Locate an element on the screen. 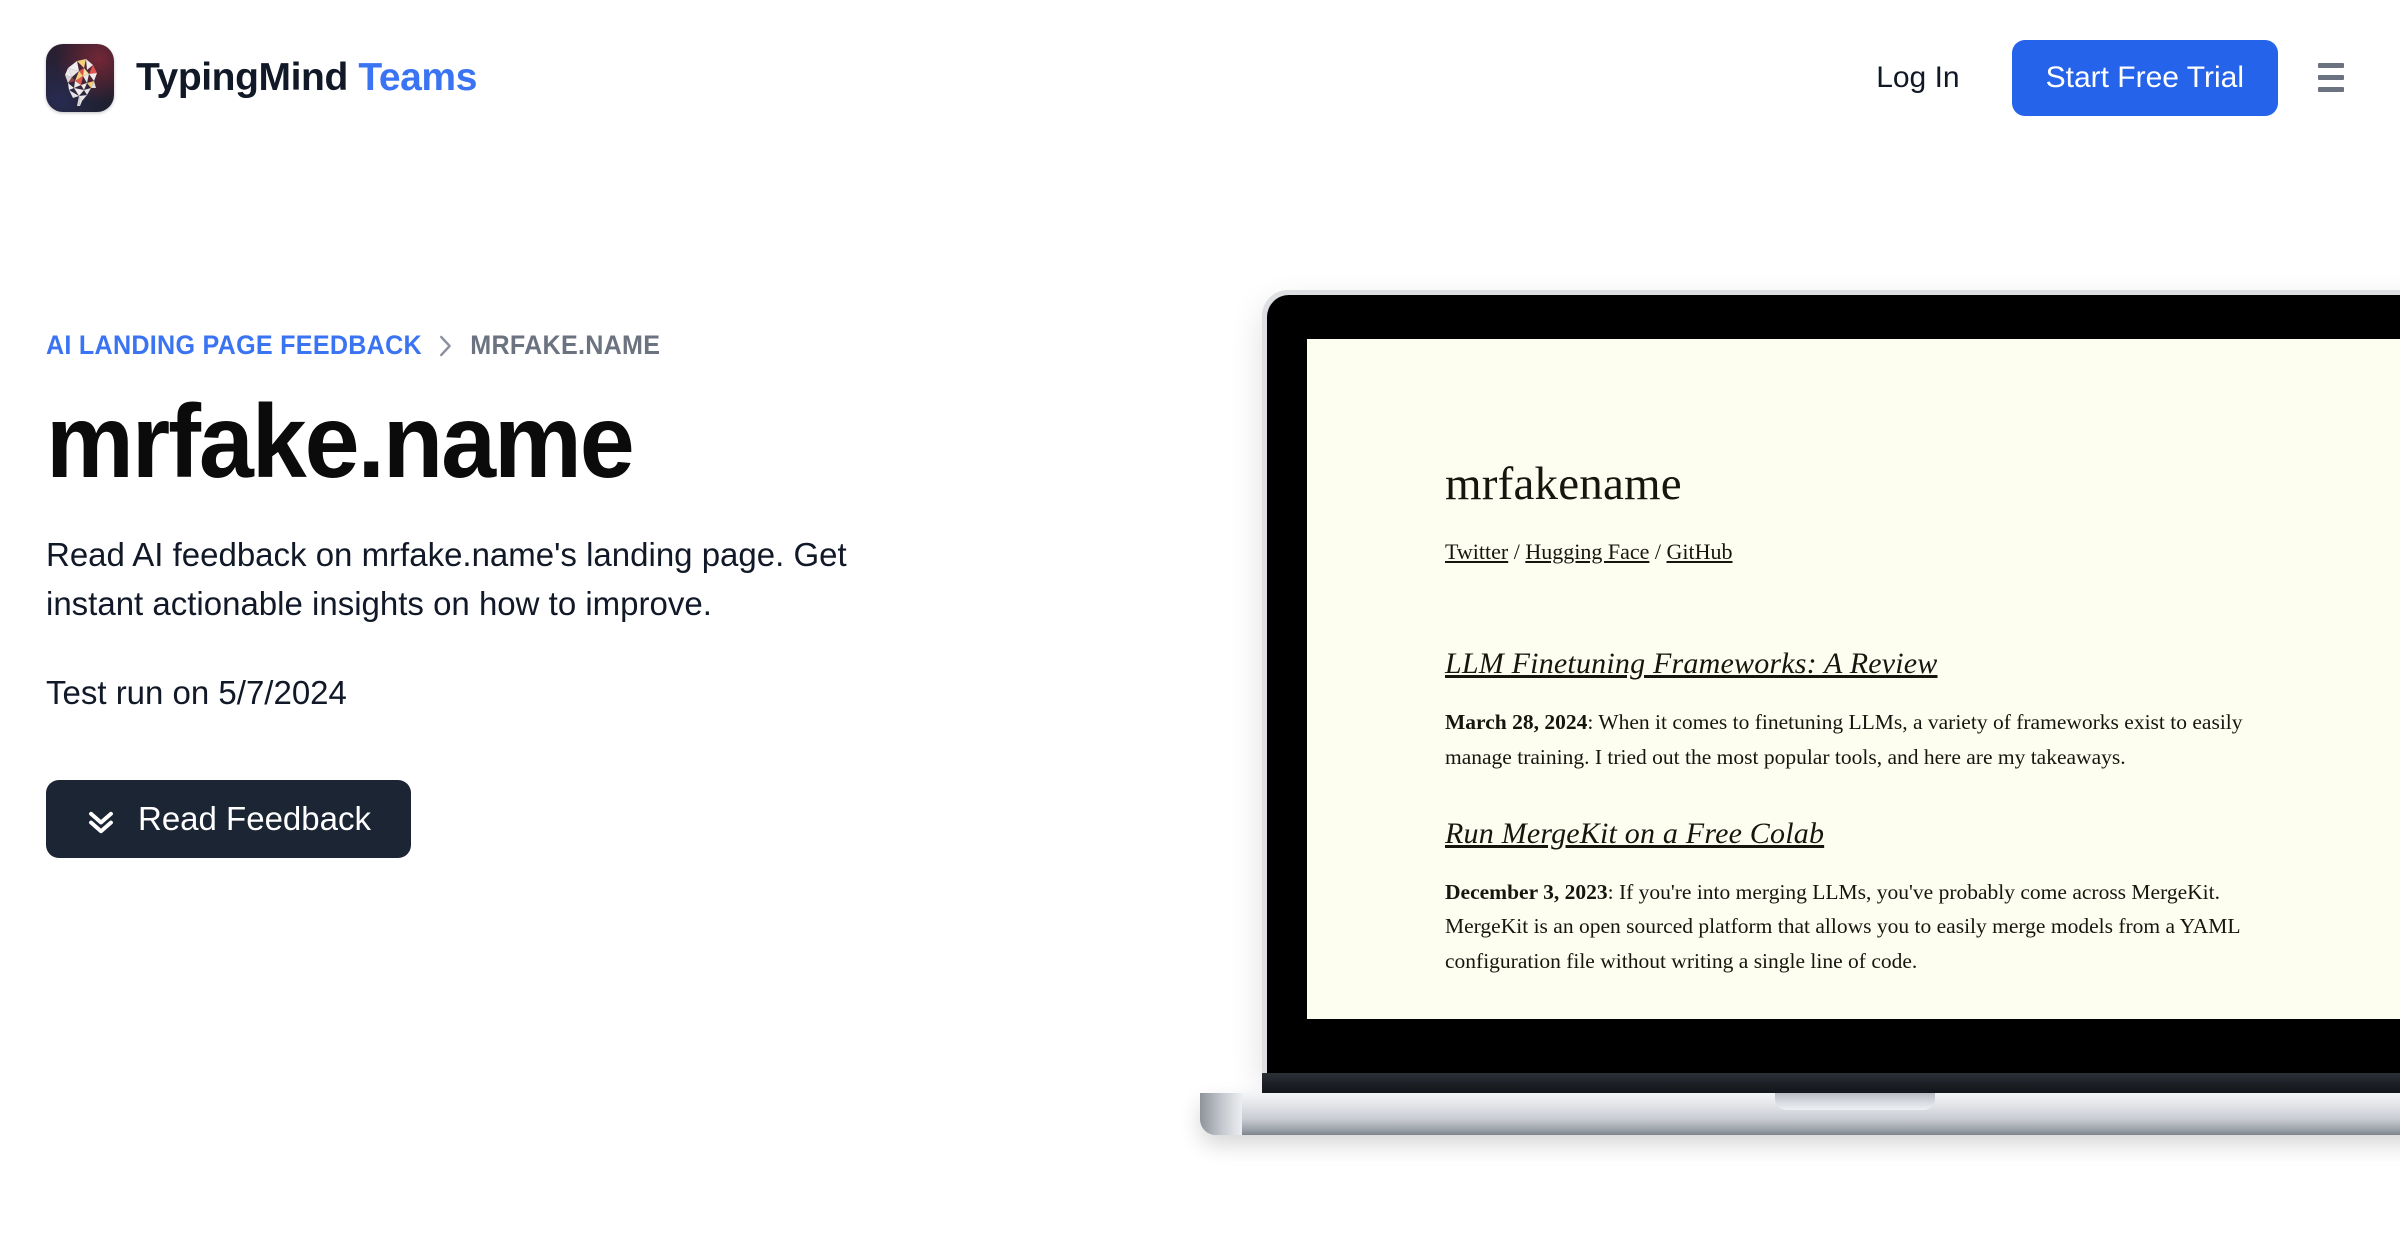 This screenshot has width=2400, height=1256. site-header: TypingMind Teams Log In Start Free Trial is located at coordinates (1200, 77).